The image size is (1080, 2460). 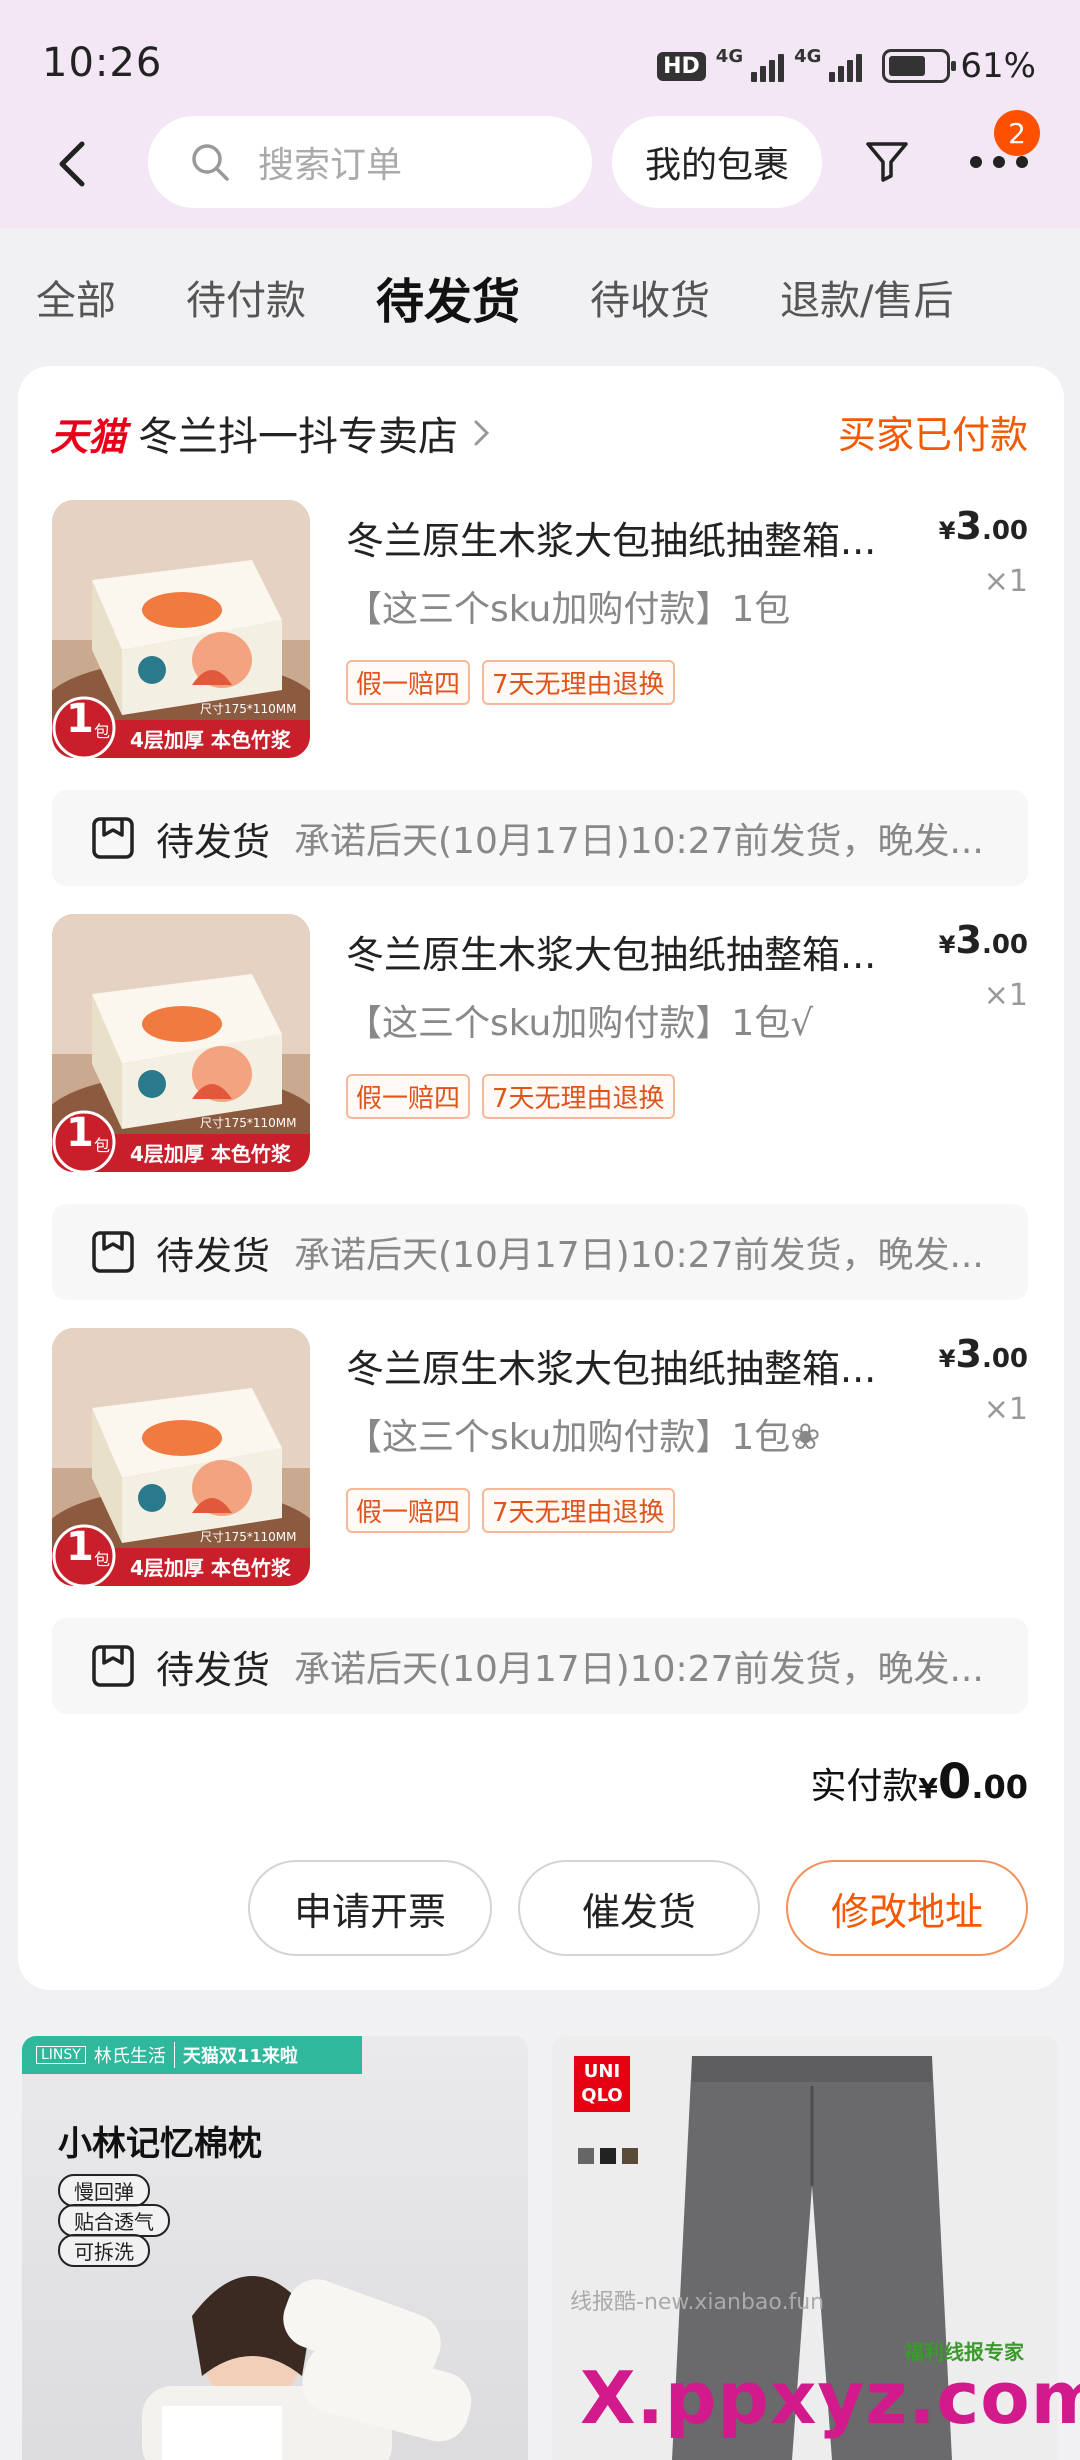 What do you see at coordinates (370, 1908) in the screenshot?
I see `request-invoice-button: 申请开票` at bounding box center [370, 1908].